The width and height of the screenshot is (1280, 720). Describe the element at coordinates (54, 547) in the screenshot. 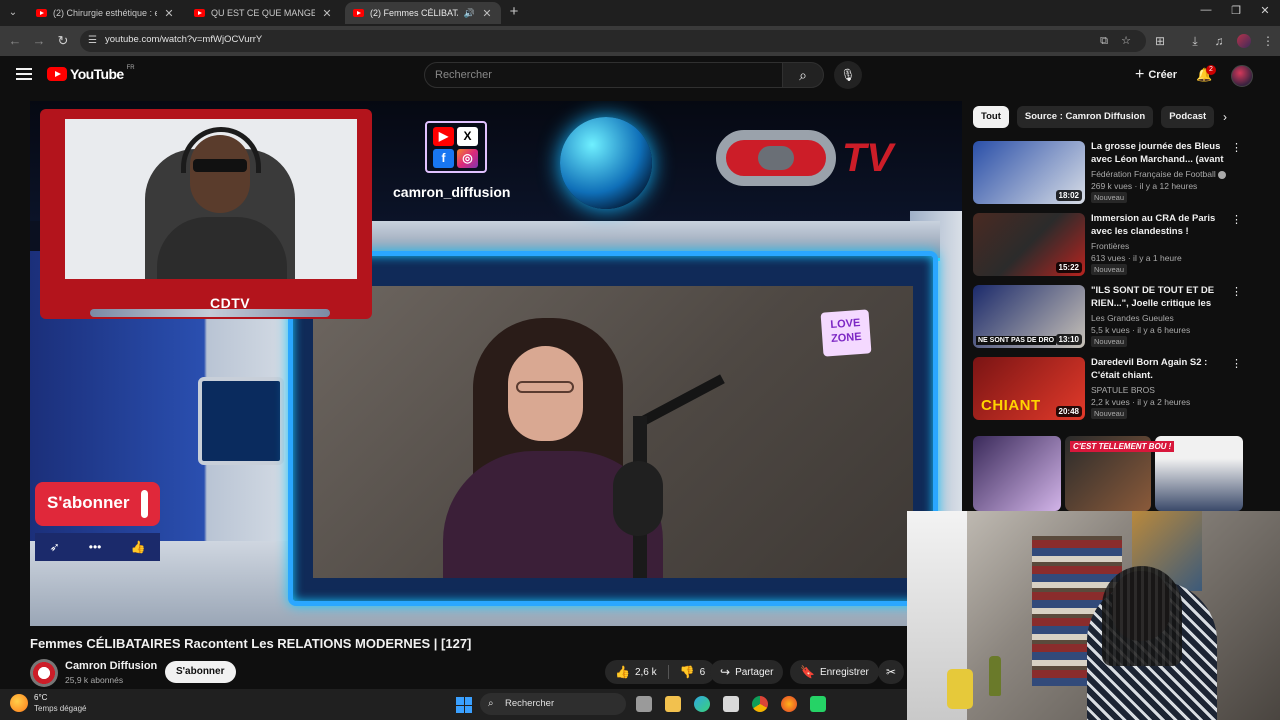

I see `share-arrow-icon: ➶` at that location.